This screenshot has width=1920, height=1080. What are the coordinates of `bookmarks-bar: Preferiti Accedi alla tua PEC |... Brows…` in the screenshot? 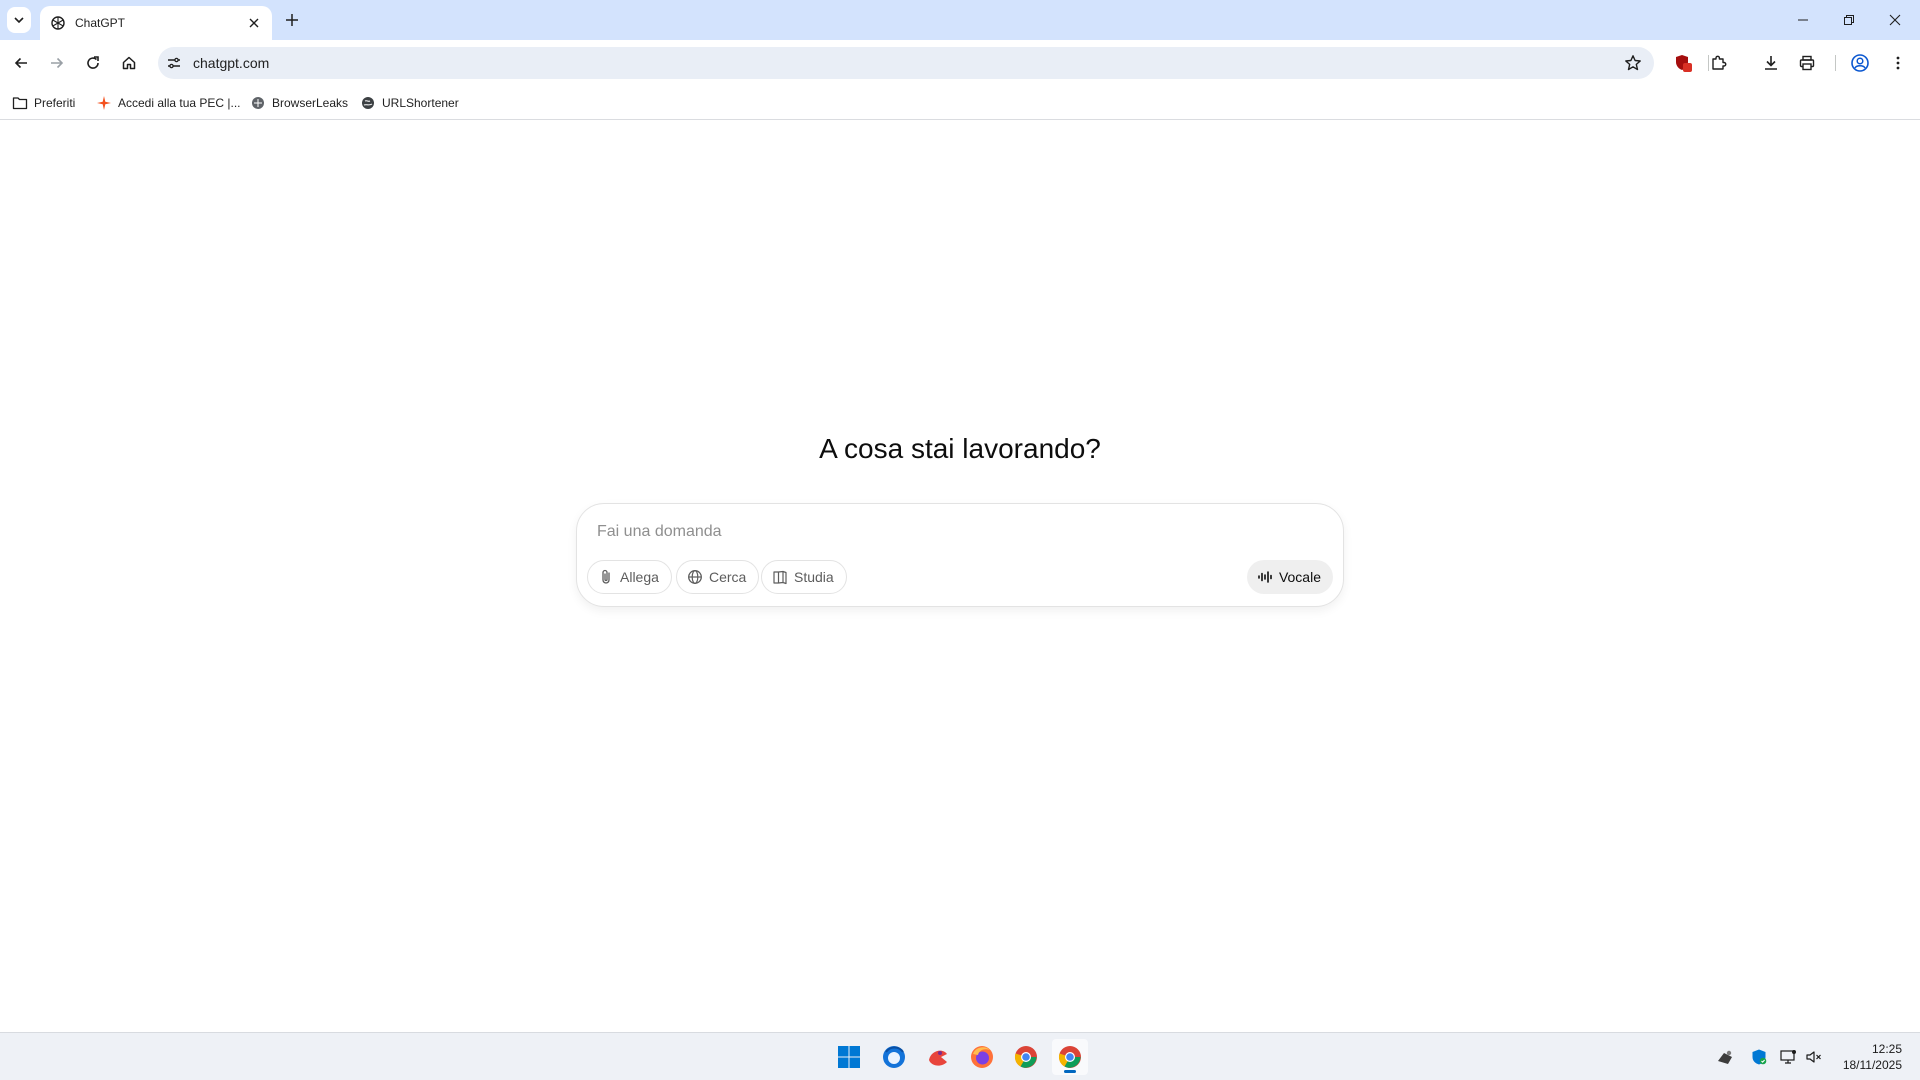 It's located at (960, 103).